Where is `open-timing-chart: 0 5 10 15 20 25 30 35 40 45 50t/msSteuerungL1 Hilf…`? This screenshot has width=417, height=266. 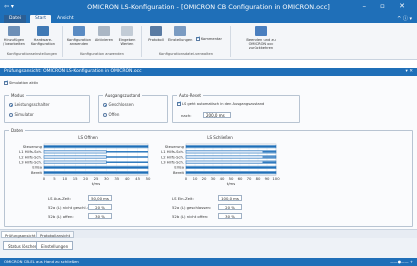 open-timing-chart: 0 5 10 15 20 25 30 35 40 45 50t/msSteuerungL1 Hilf… is located at coordinates (85, 164).